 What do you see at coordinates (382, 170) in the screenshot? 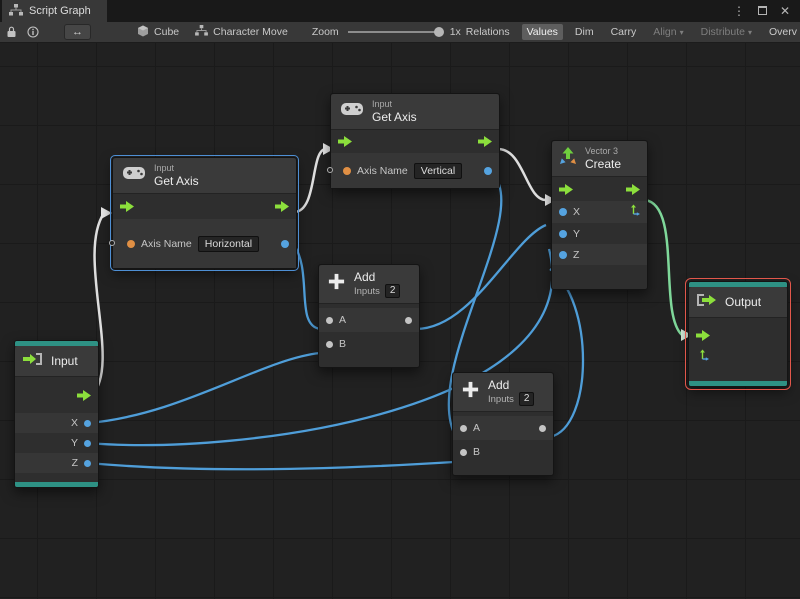
I see `axis-name-label: Axis Name` at bounding box center [382, 170].